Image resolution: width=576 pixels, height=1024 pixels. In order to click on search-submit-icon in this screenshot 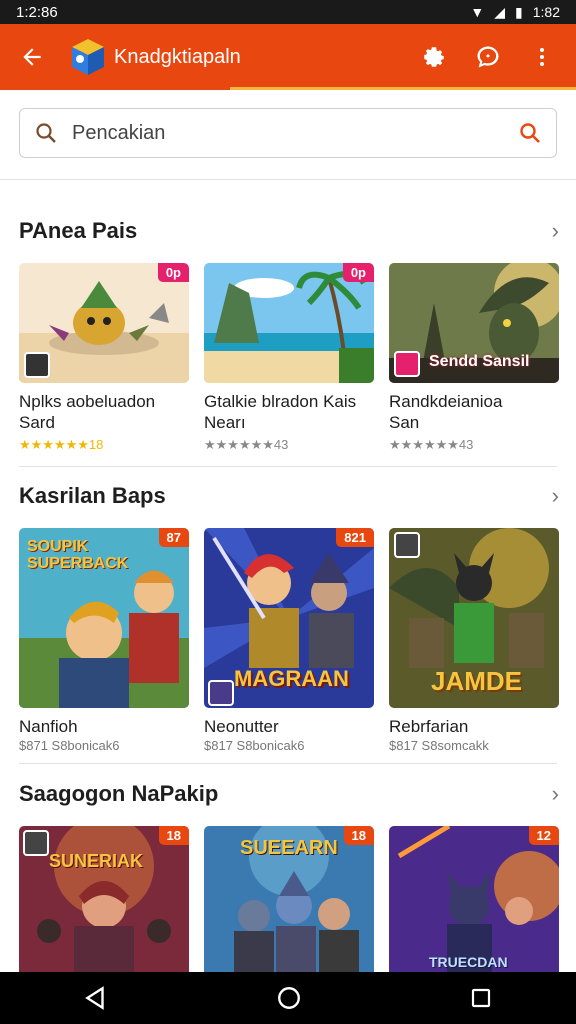, I will do `click(530, 133)`.